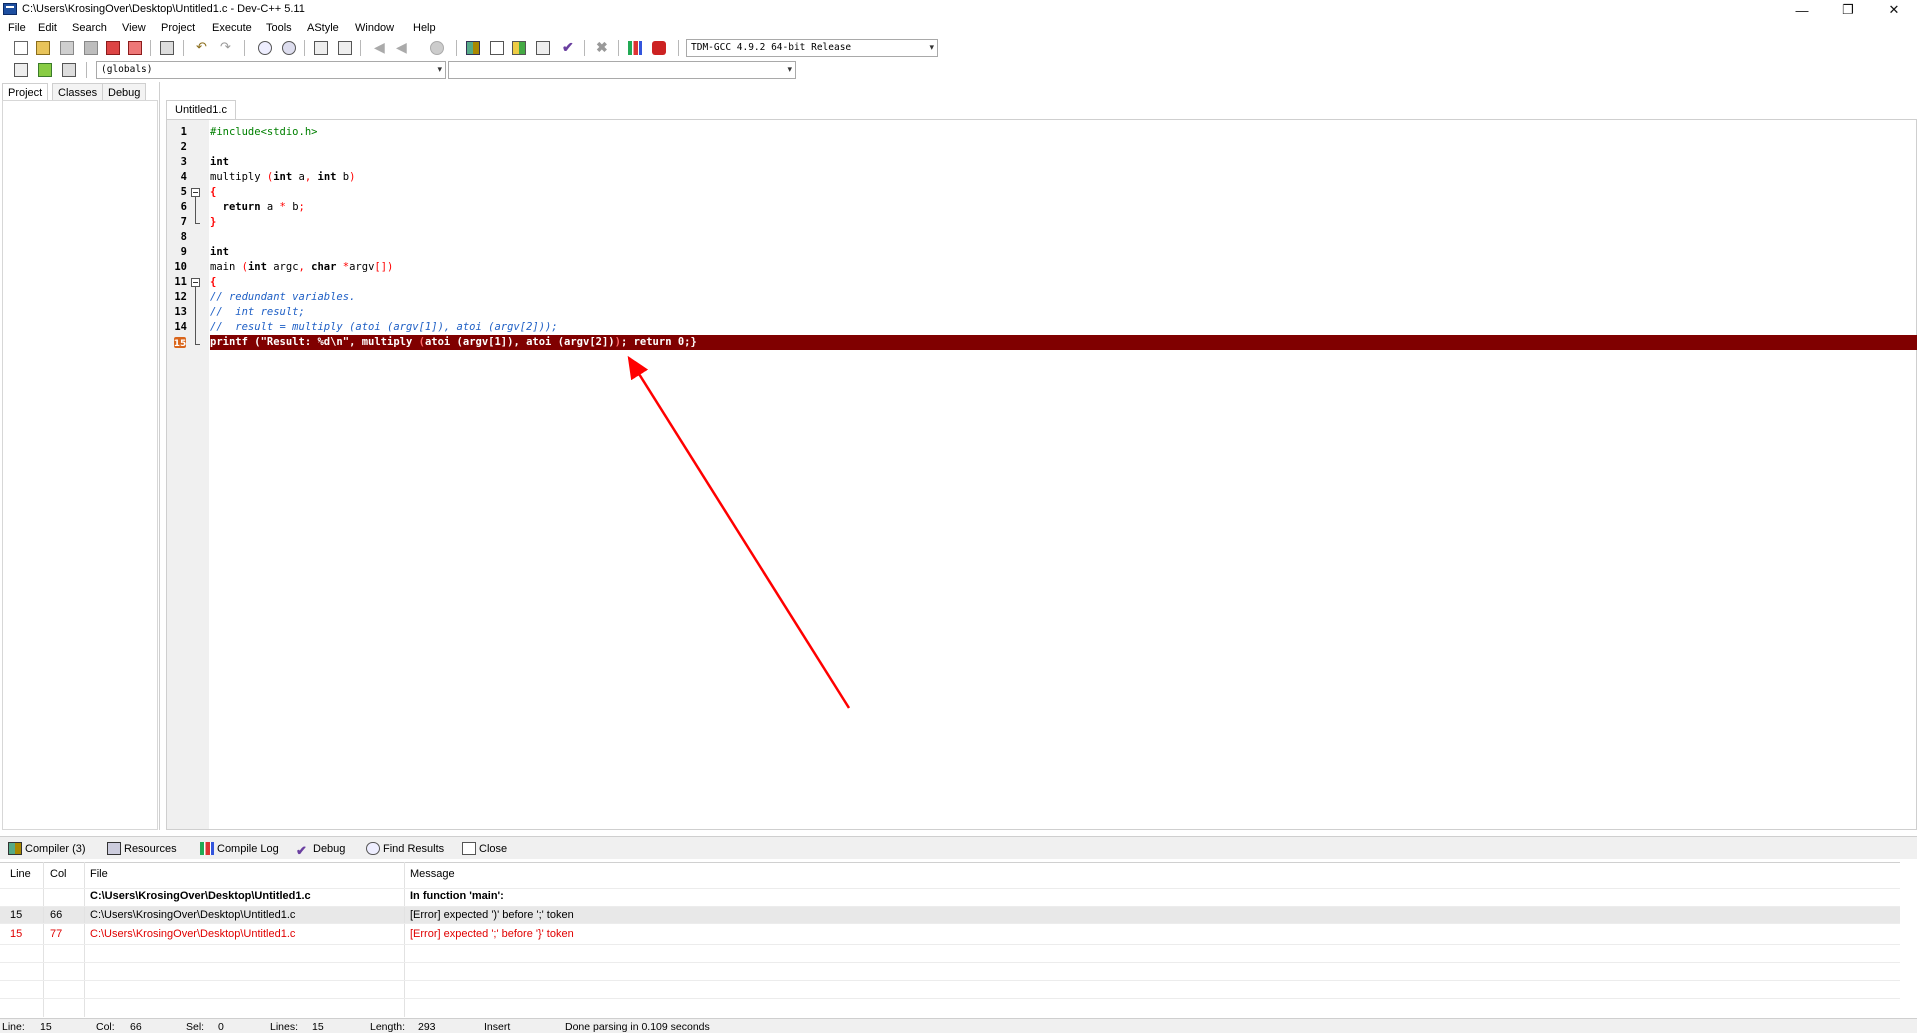 Image resolution: width=1917 pixels, height=1033 pixels. Describe the element at coordinates (432, 874) in the screenshot. I see `column-header-message: Message` at that location.